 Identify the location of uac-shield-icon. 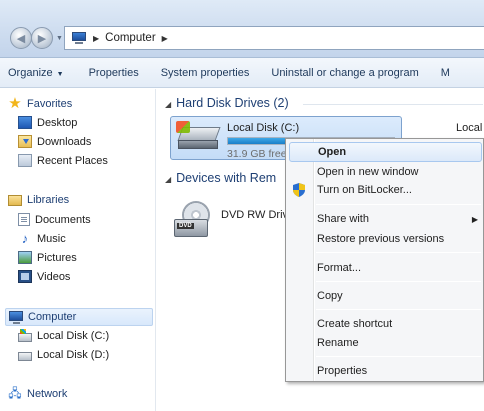
(299, 190).